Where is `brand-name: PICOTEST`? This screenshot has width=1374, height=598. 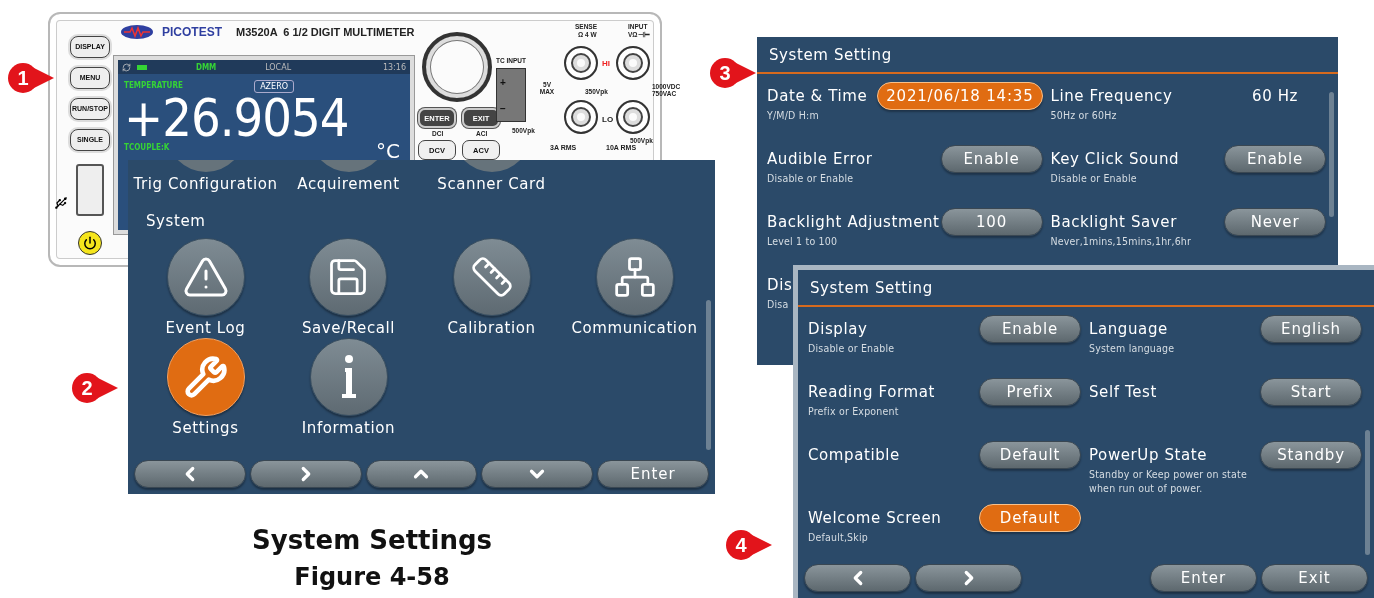 brand-name: PICOTEST is located at coordinates (192, 32).